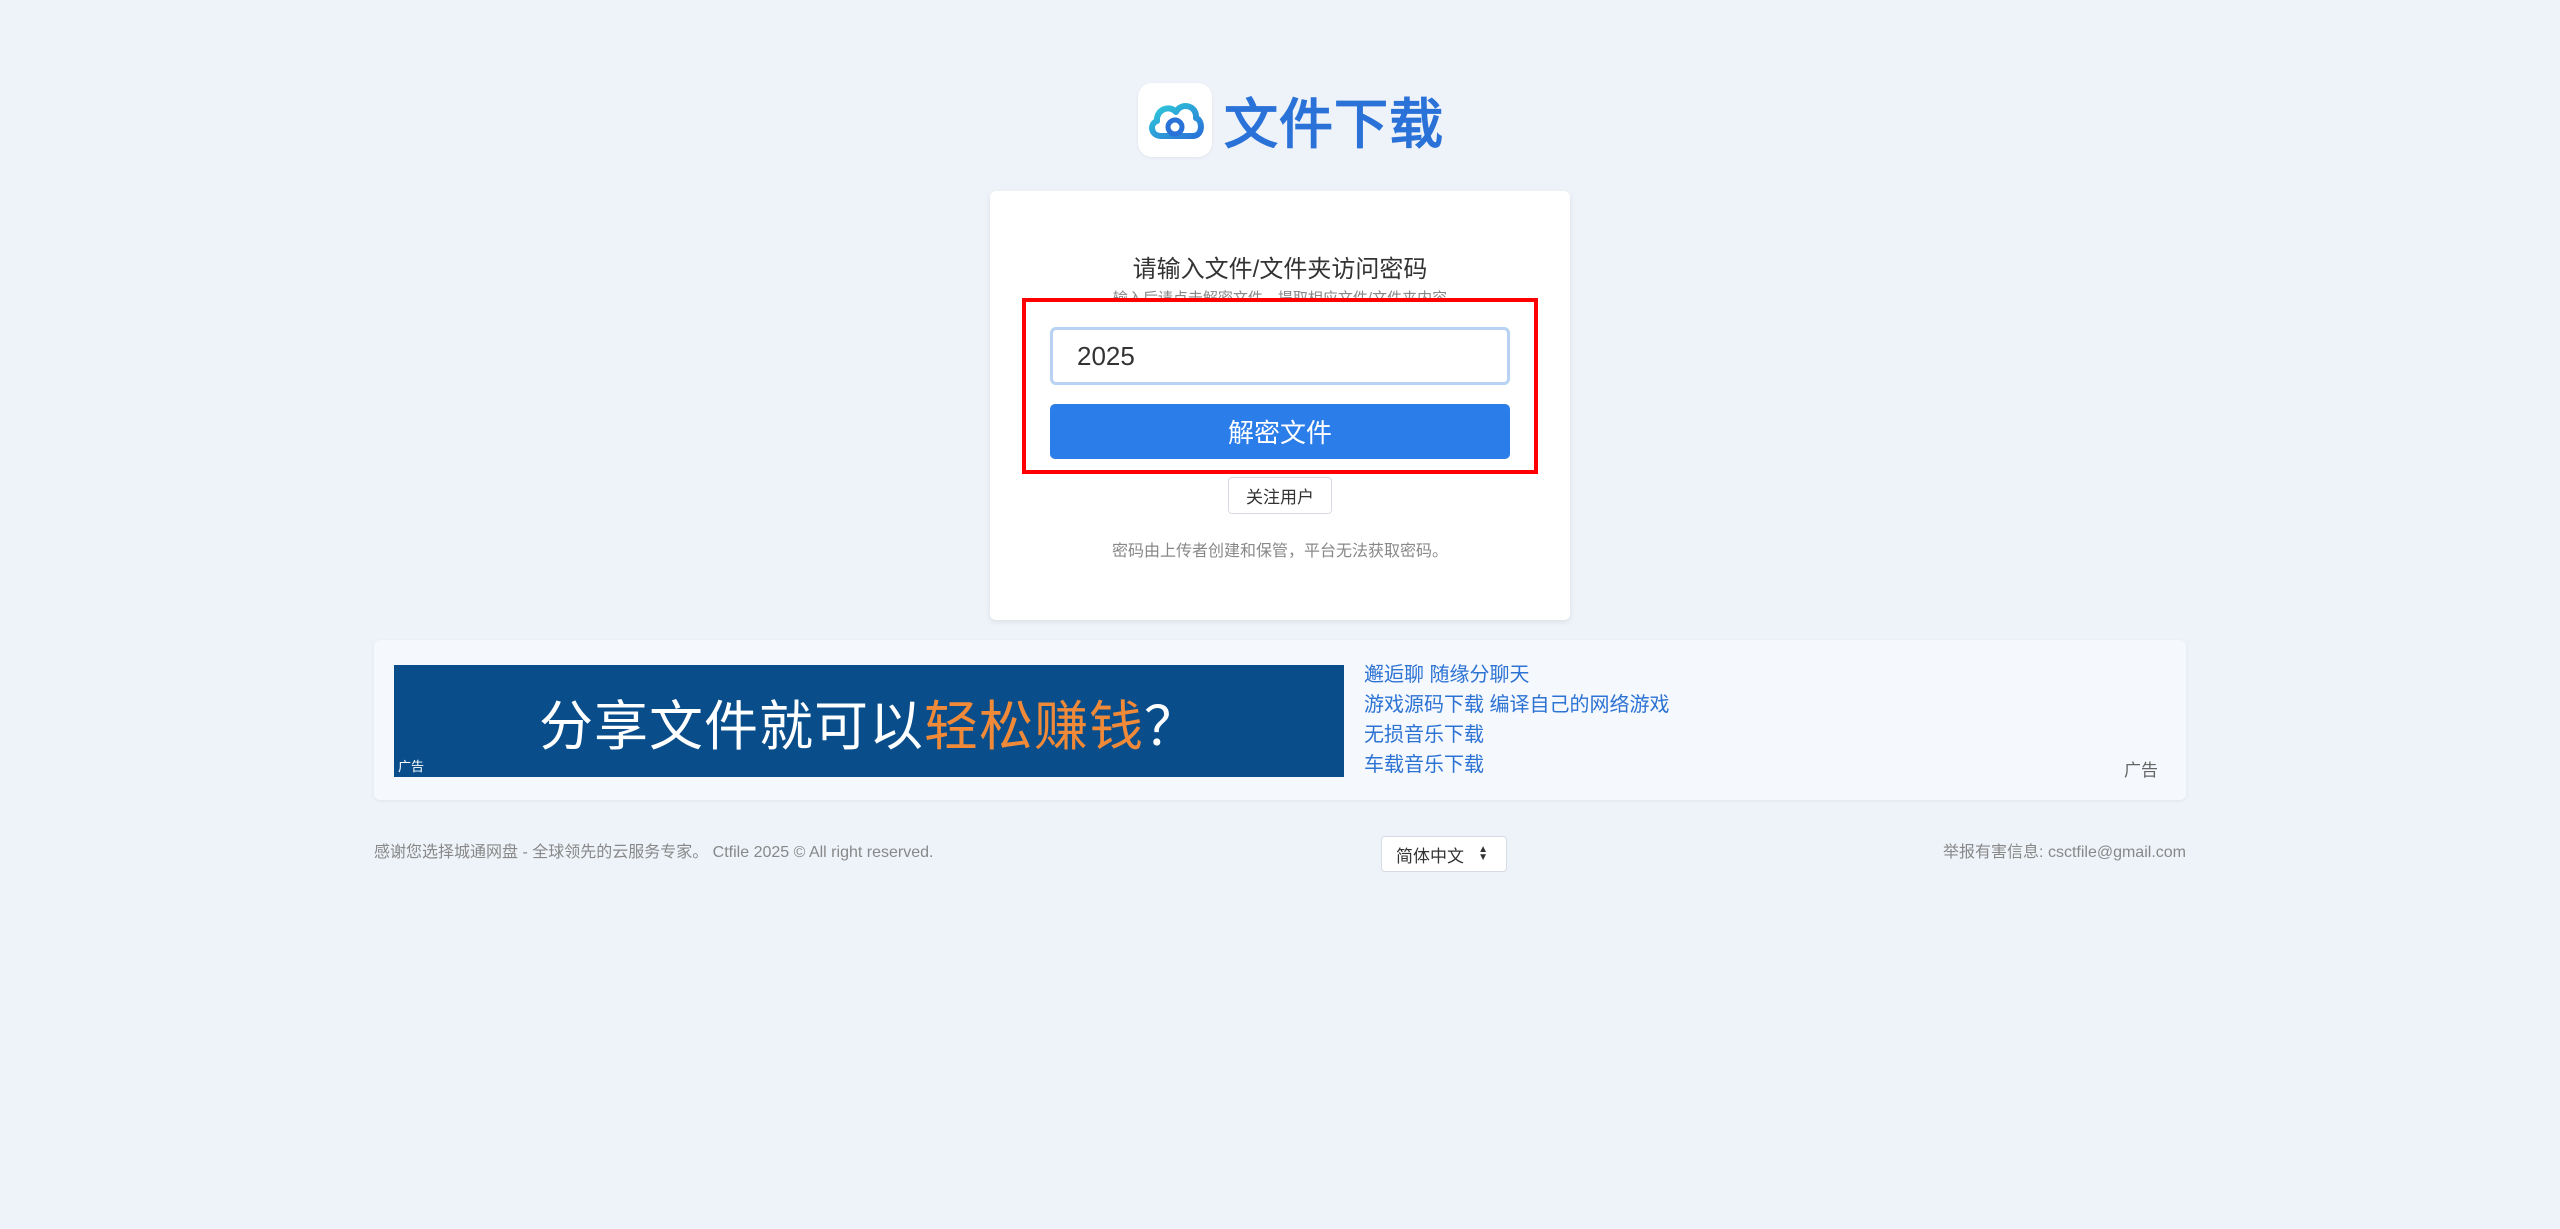 The width and height of the screenshot is (2560, 1229). I want to click on ad-link: 无损音乐下载, so click(1517, 735).